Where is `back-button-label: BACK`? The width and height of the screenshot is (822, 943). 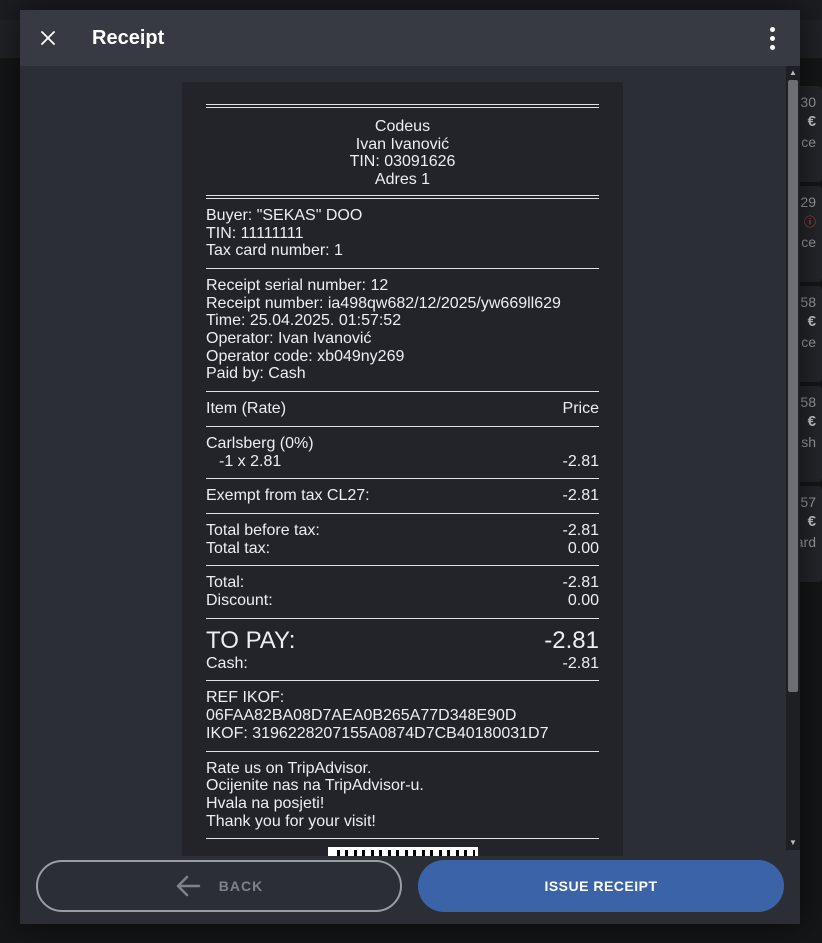 back-button-label: BACK is located at coordinates (241, 886).